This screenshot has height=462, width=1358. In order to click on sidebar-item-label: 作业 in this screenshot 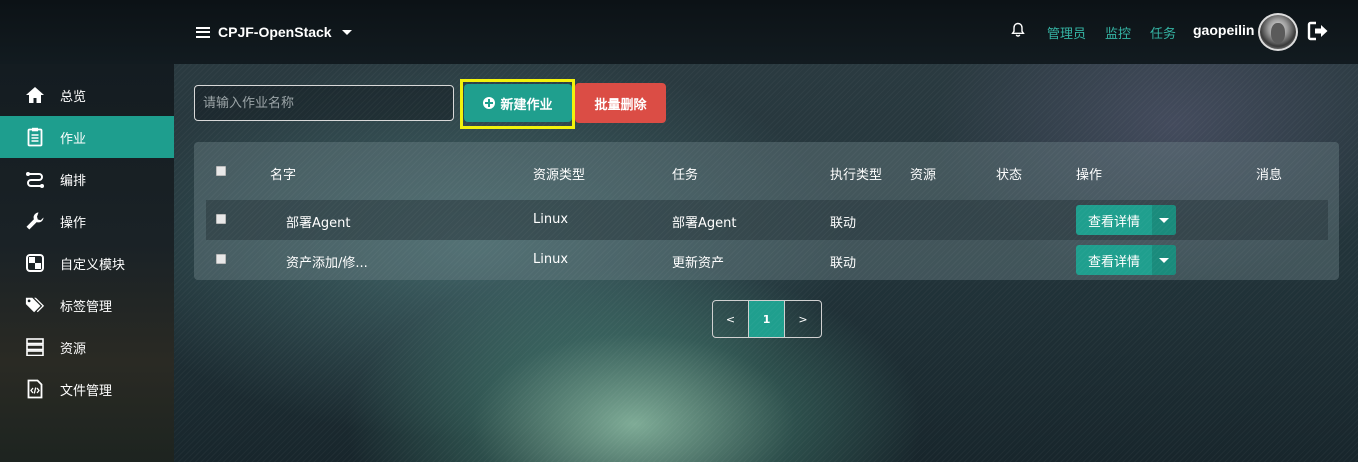, I will do `click(73, 139)`.